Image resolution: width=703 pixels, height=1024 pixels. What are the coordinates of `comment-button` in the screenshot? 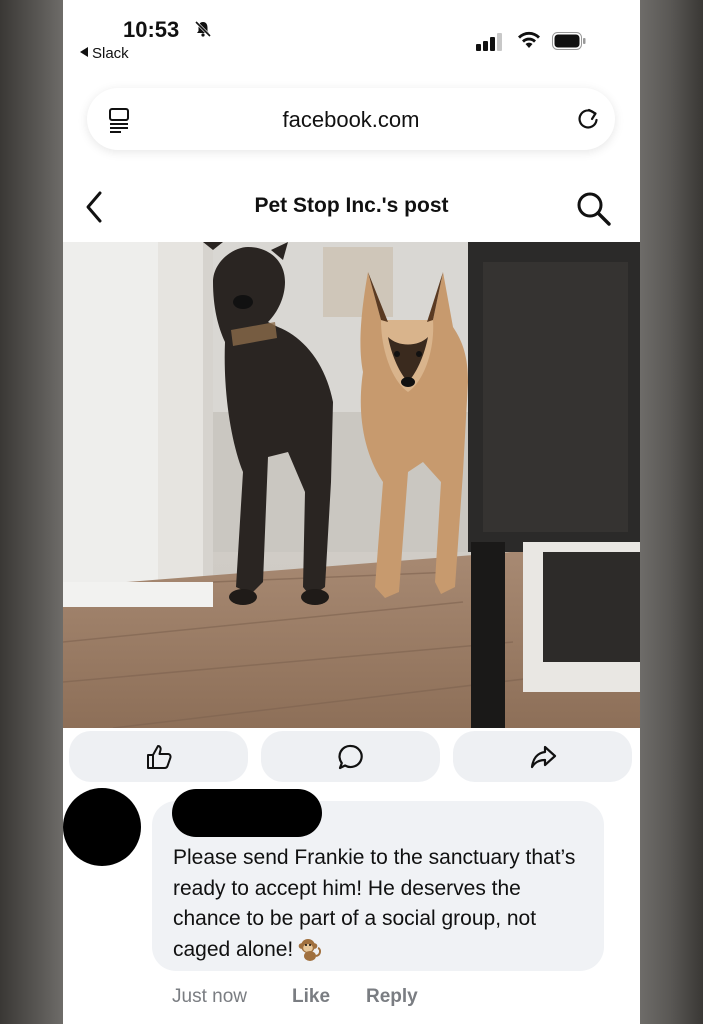 It's located at (350, 756).